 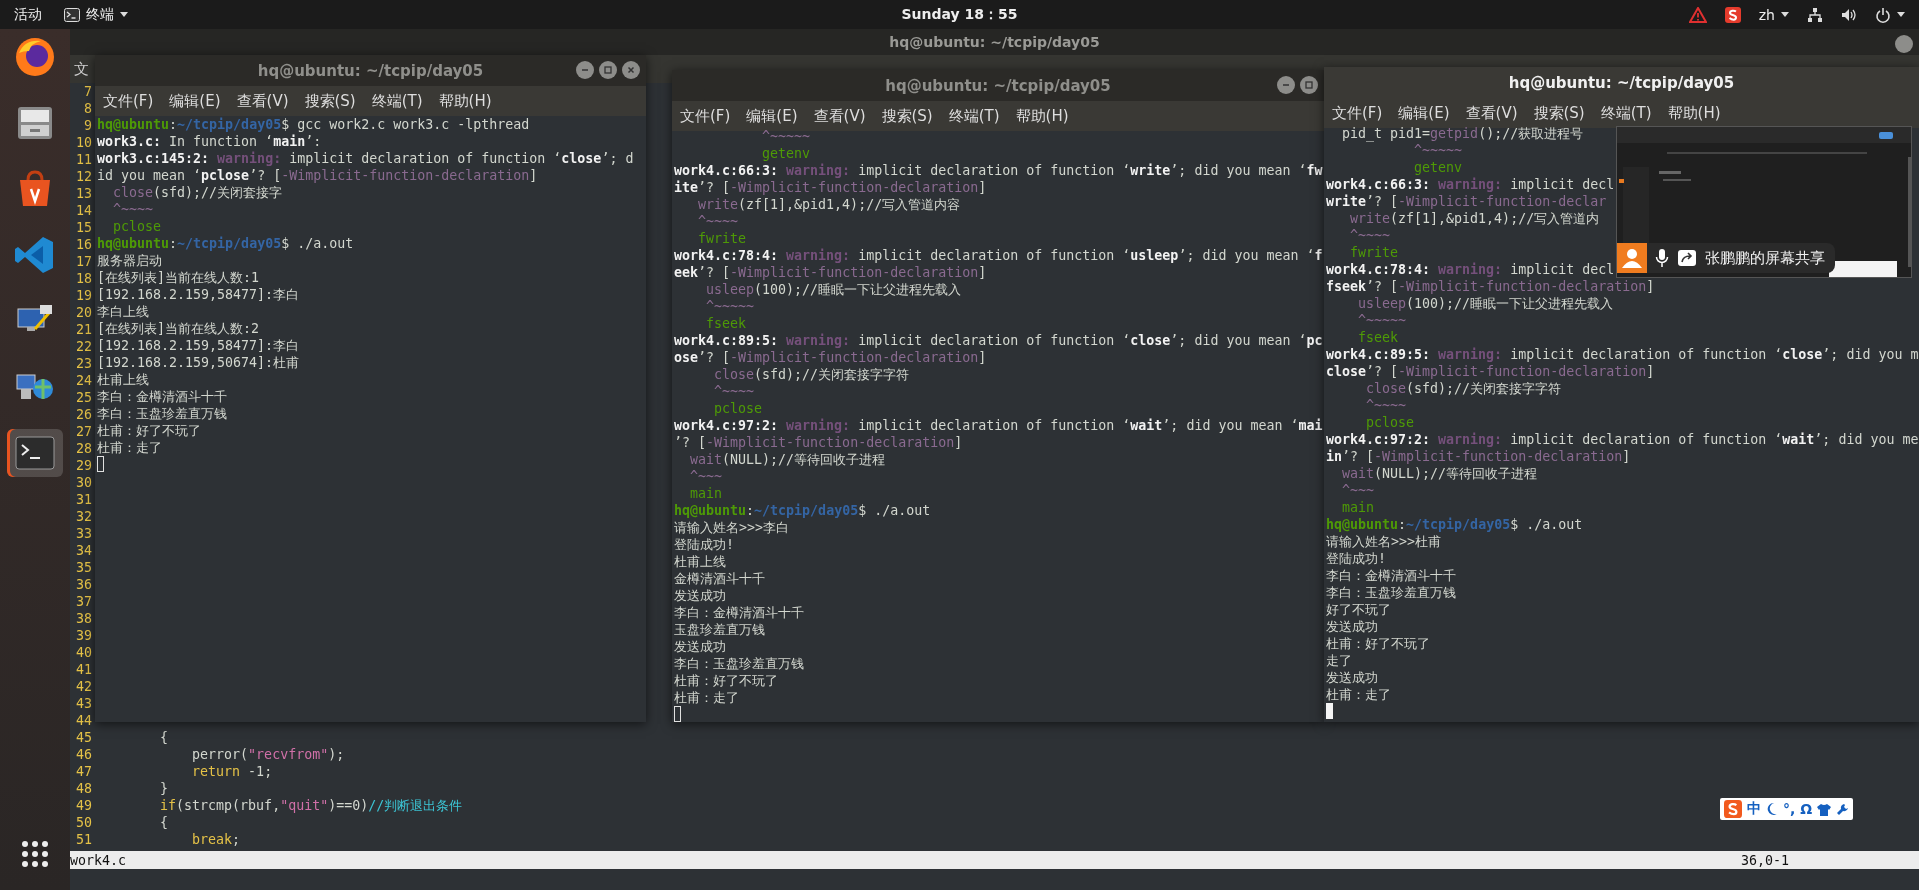 I want to click on terminal-line: close(sfd);//关闭套接字字符, so click(x=811, y=374).